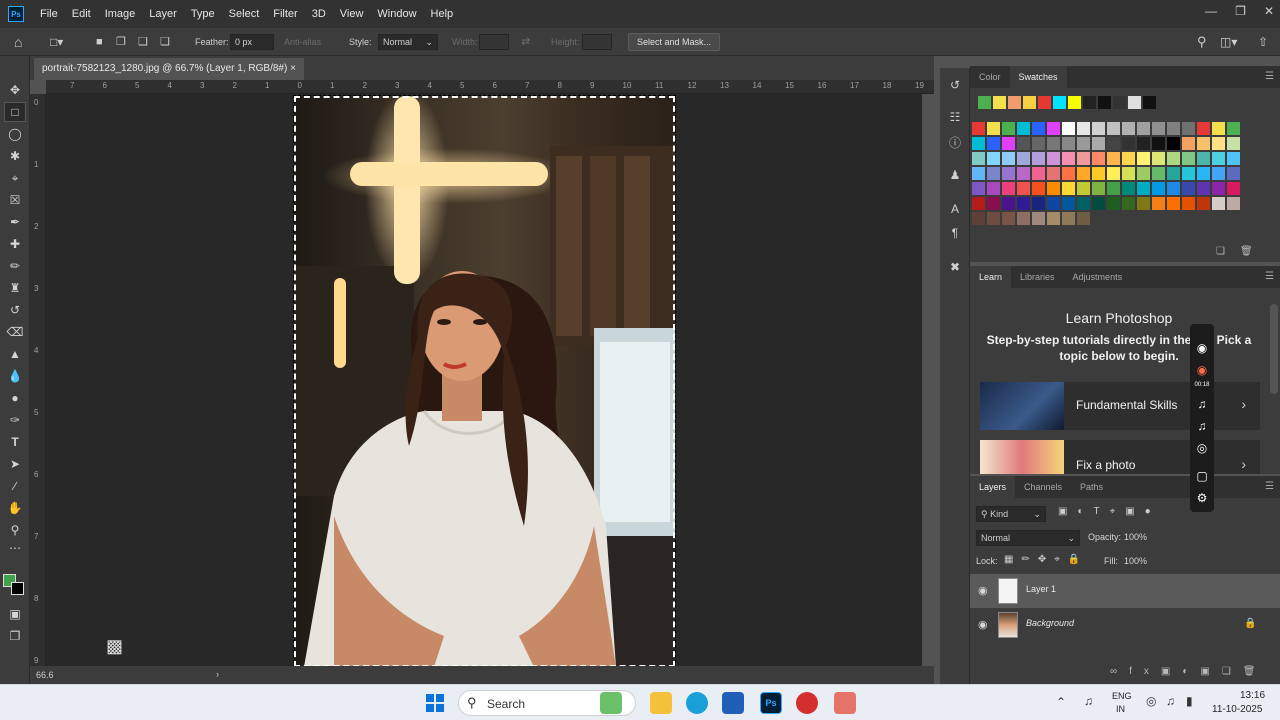 The width and height of the screenshot is (1280, 720). I want to click on paragraph-panel-icon: ¶, so click(955, 233).